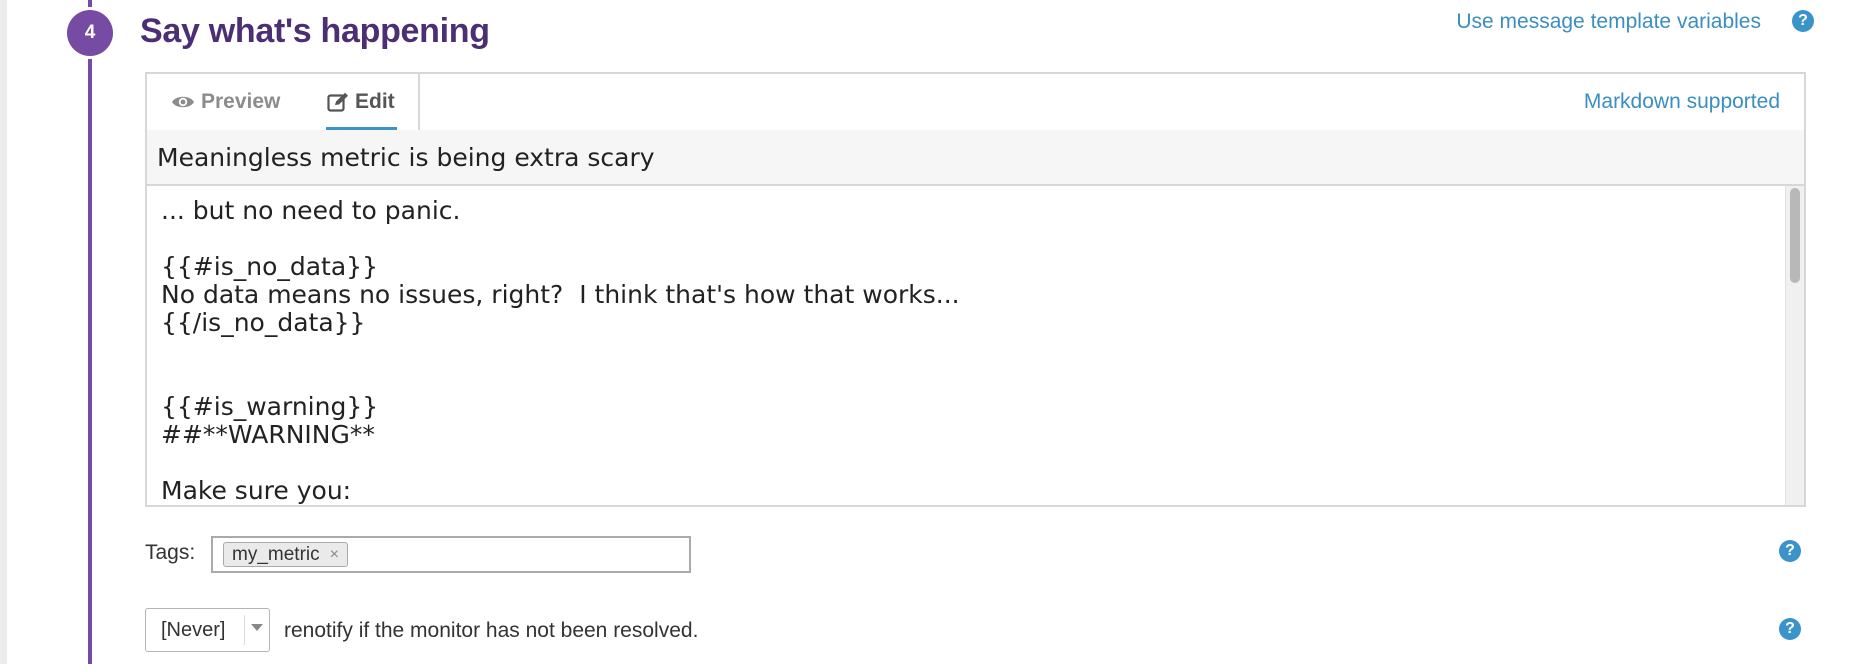 This screenshot has width=1866, height=664. I want to click on editor-tabbar: Preview Edit Markdown supported, so click(975, 103).